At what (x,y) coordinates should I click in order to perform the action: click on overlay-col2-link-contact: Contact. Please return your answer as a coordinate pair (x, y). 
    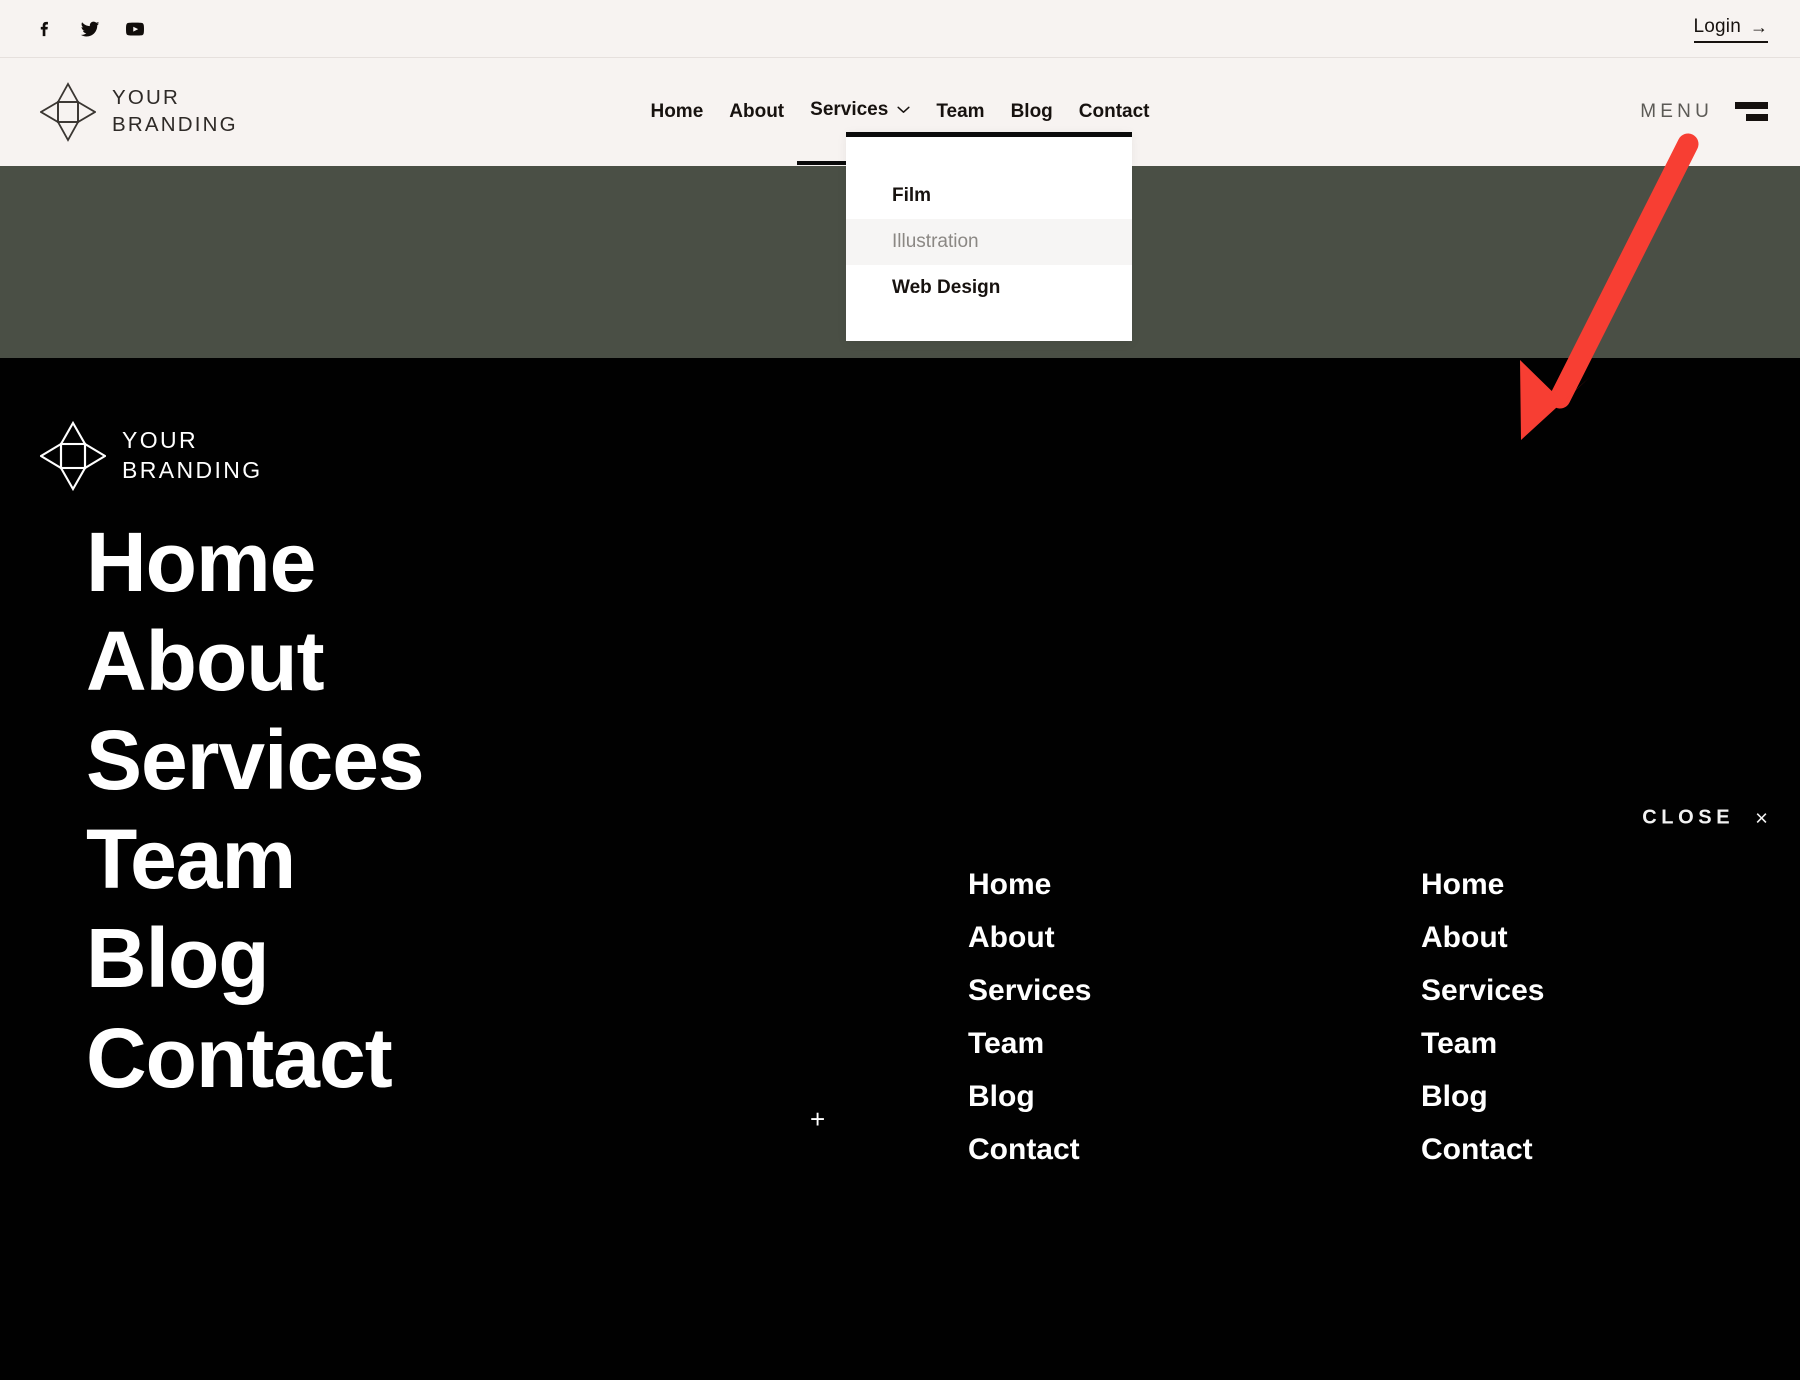
    Looking at the image, I should click on (1029, 1150).